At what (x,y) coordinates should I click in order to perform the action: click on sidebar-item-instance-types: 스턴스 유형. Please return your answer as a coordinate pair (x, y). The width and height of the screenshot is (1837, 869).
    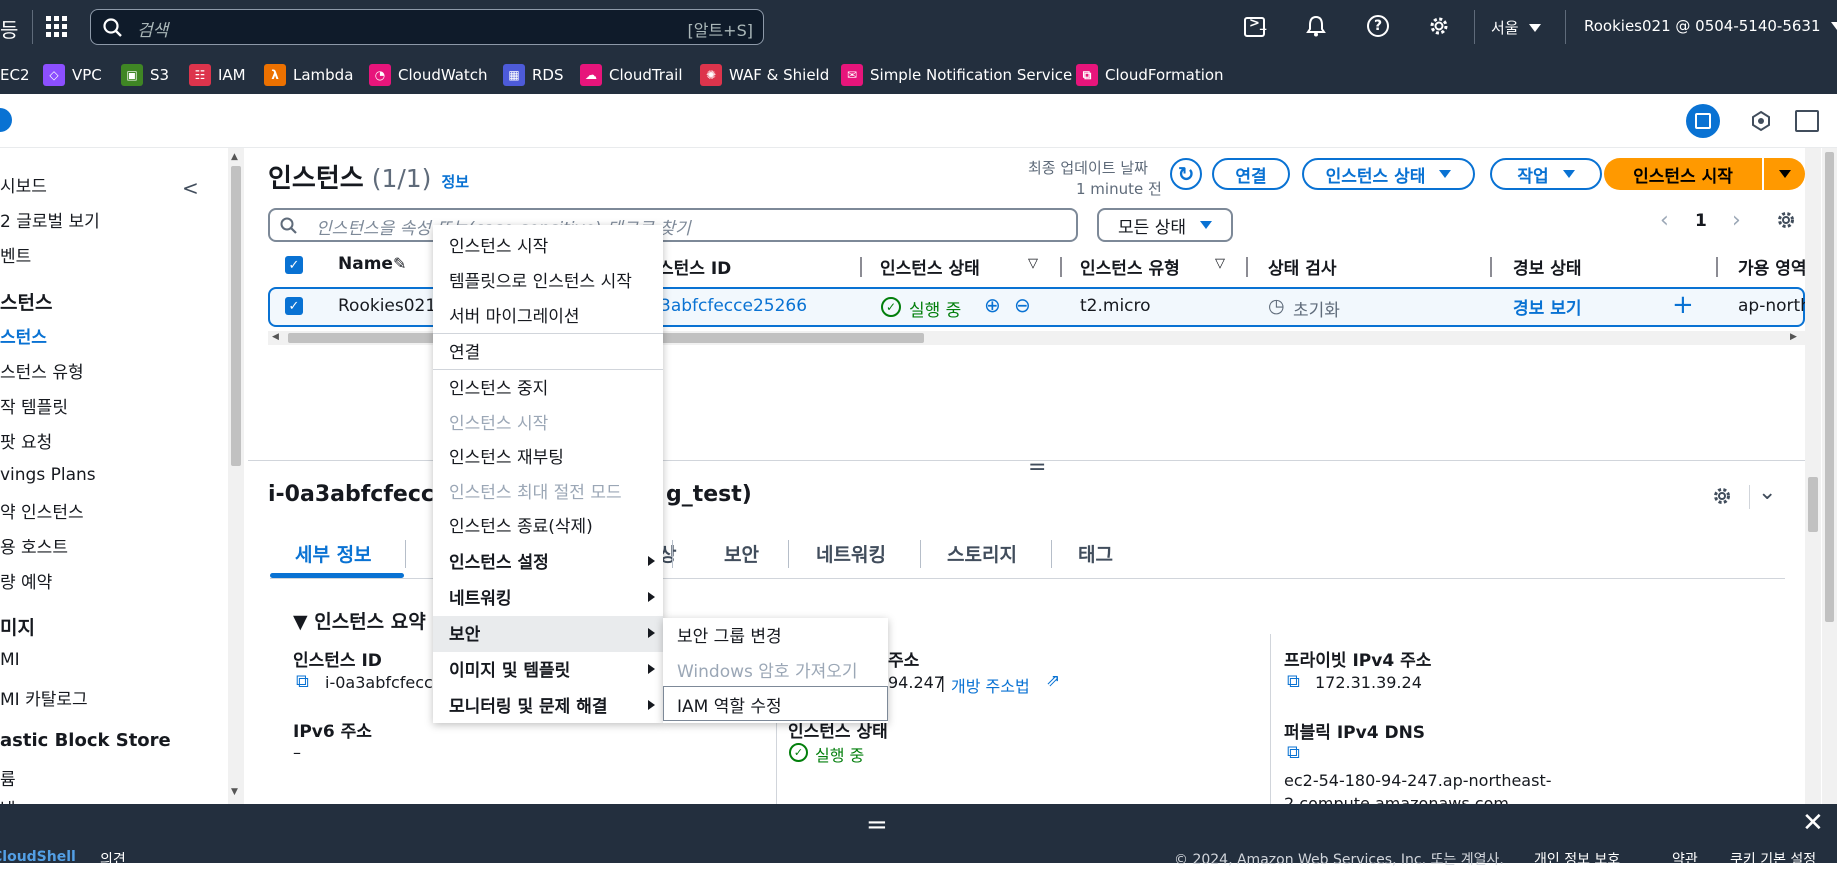
    Looking at the image, I should click on (42, 370).